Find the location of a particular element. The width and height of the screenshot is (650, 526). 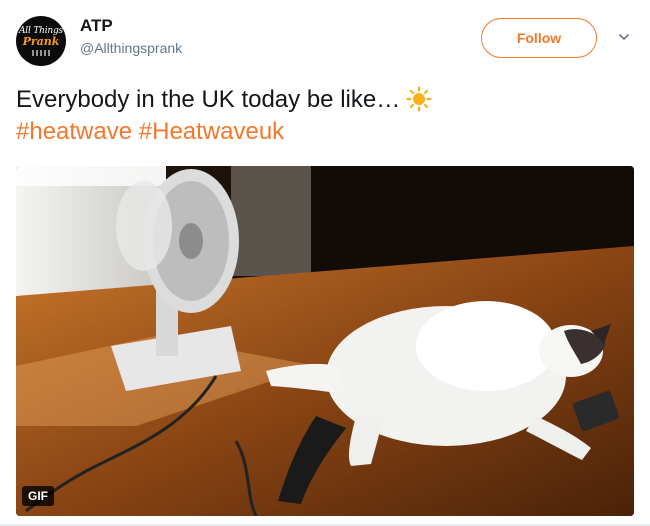

author-name: ATP is located at coordinates (96, 26).